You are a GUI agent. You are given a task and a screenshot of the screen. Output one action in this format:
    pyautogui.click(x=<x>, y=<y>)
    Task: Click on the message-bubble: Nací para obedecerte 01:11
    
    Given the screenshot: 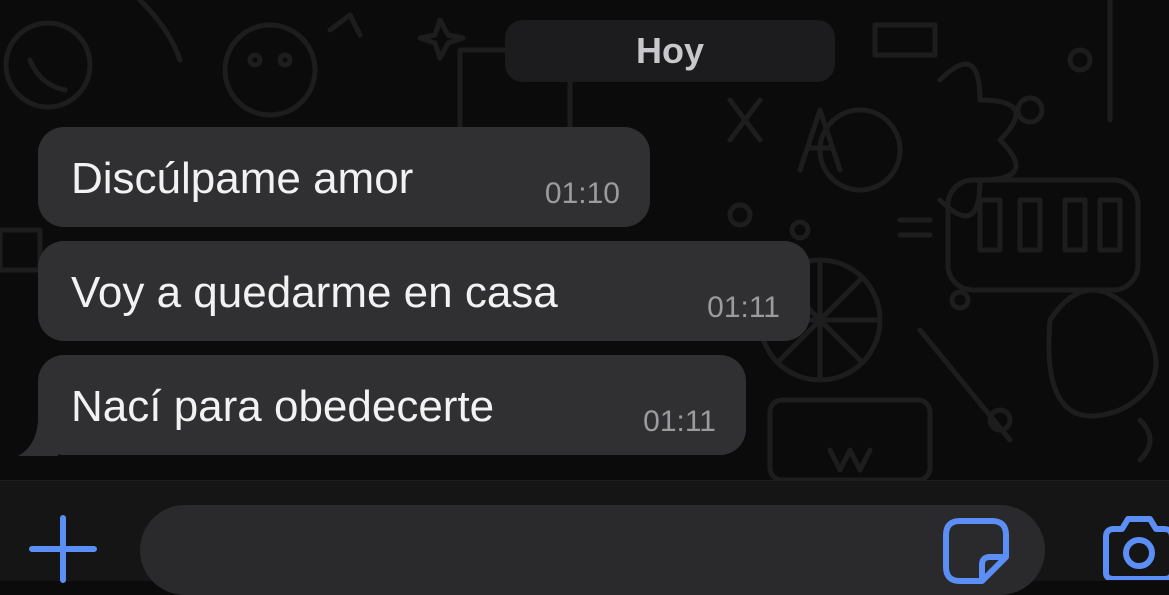 What is the action you would take?
    pyautogui.click(x=392, y=405)
    